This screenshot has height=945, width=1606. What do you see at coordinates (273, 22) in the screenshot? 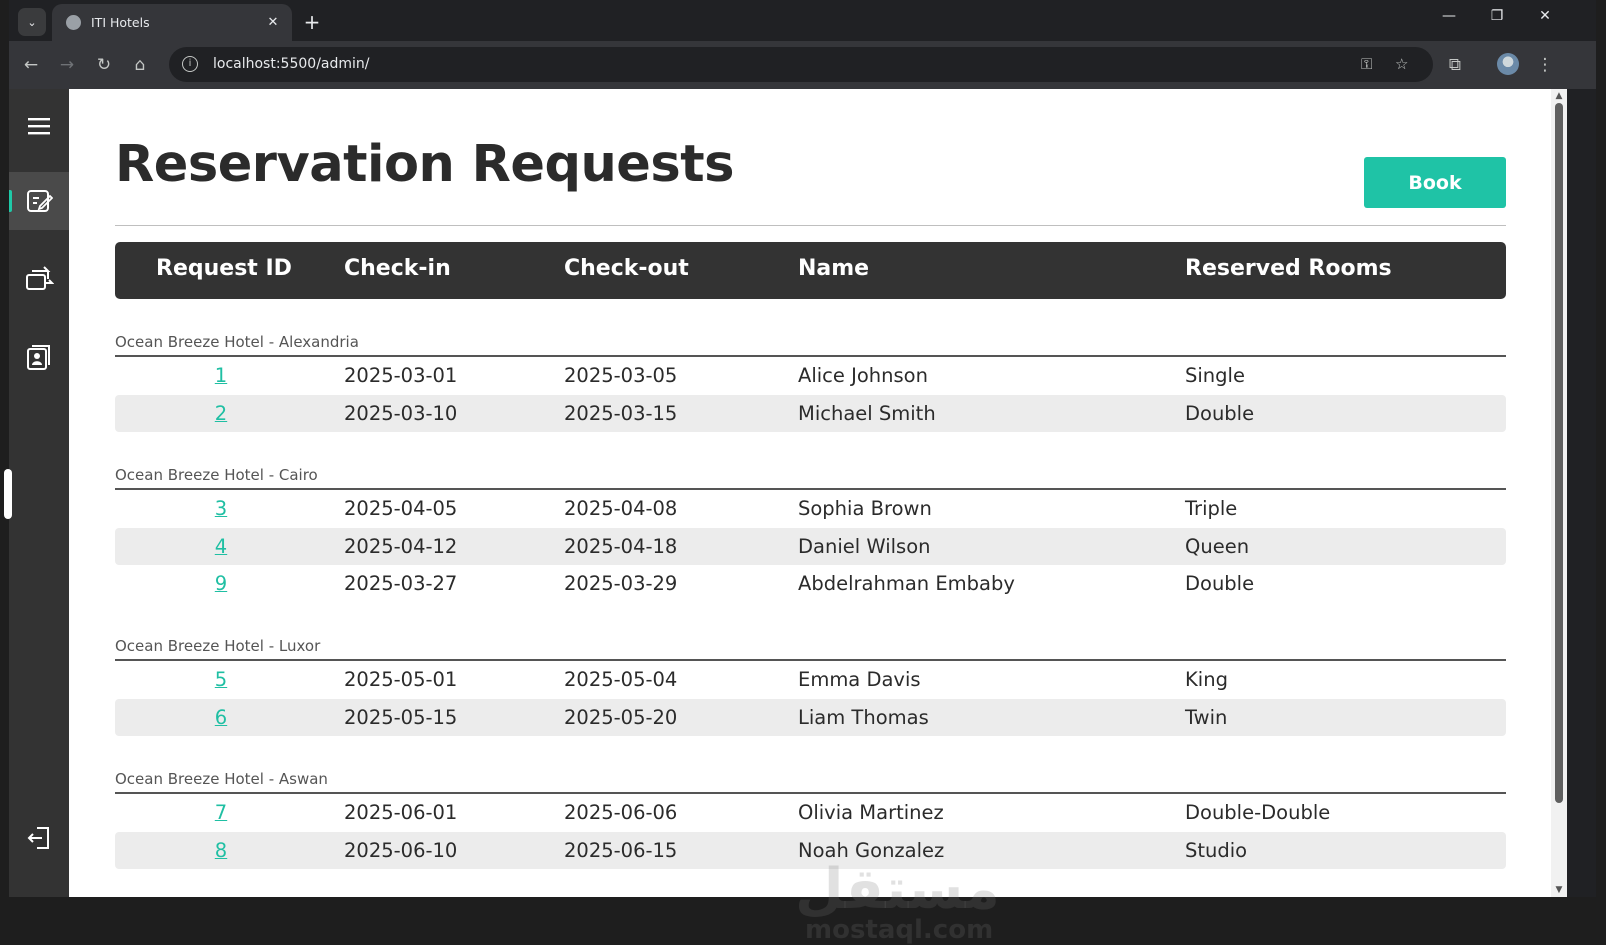
I see `tab-close-icon: ✕` at bounding box center [273, 22].